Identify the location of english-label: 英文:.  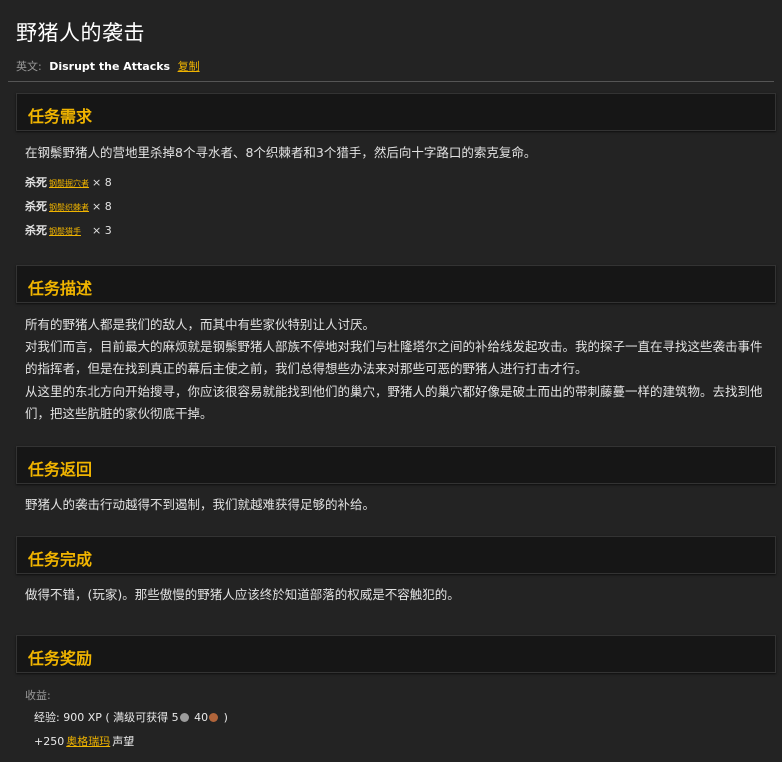
(29, 66).